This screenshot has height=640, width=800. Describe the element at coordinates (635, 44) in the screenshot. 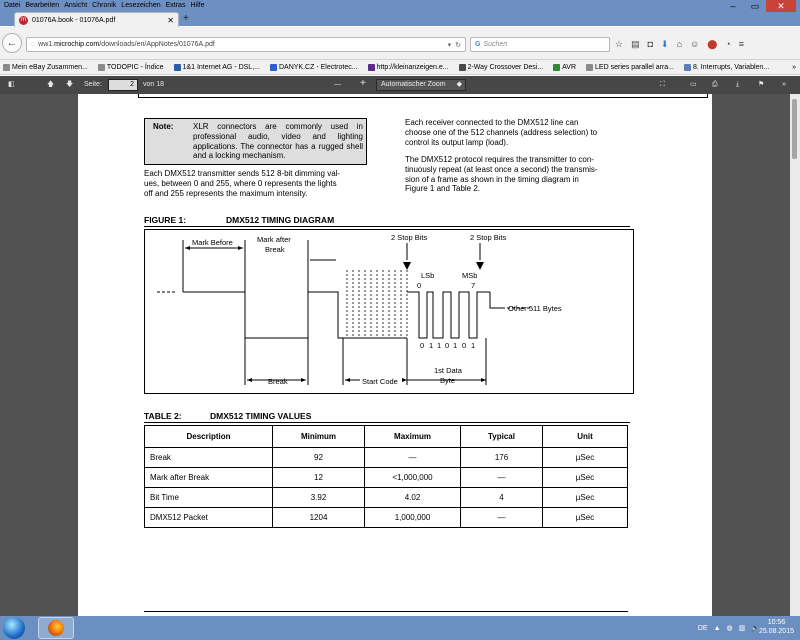

I see `reading-list-icon: ▤` at that location.